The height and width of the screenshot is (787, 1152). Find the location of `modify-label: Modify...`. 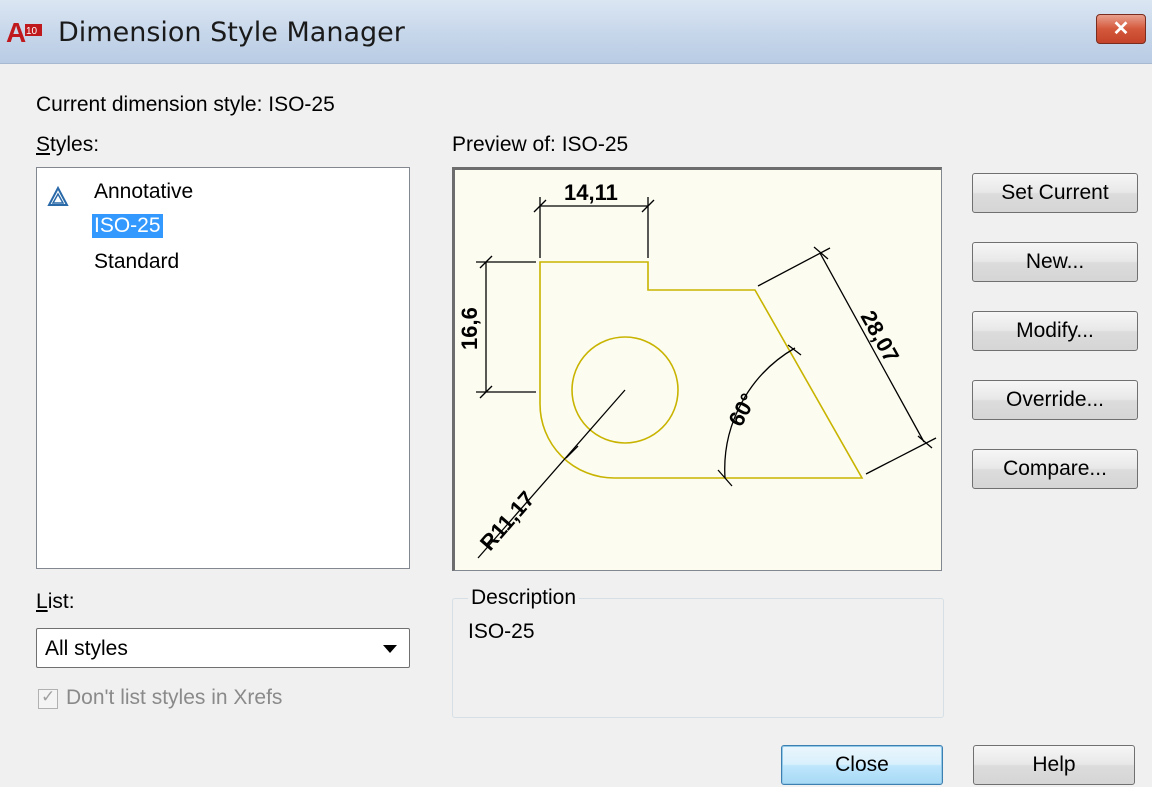

modify-label: Modify... is located at coordinates (1055, 330).